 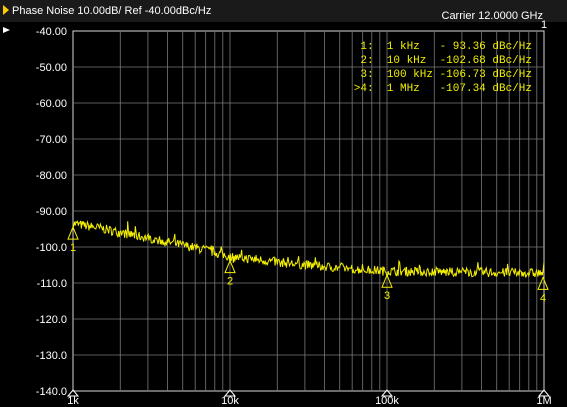 What do you see at coordinates (51, 104) in the screenshot?
I see `y-tick-label: -60.00` at bounding box center [51, 104].